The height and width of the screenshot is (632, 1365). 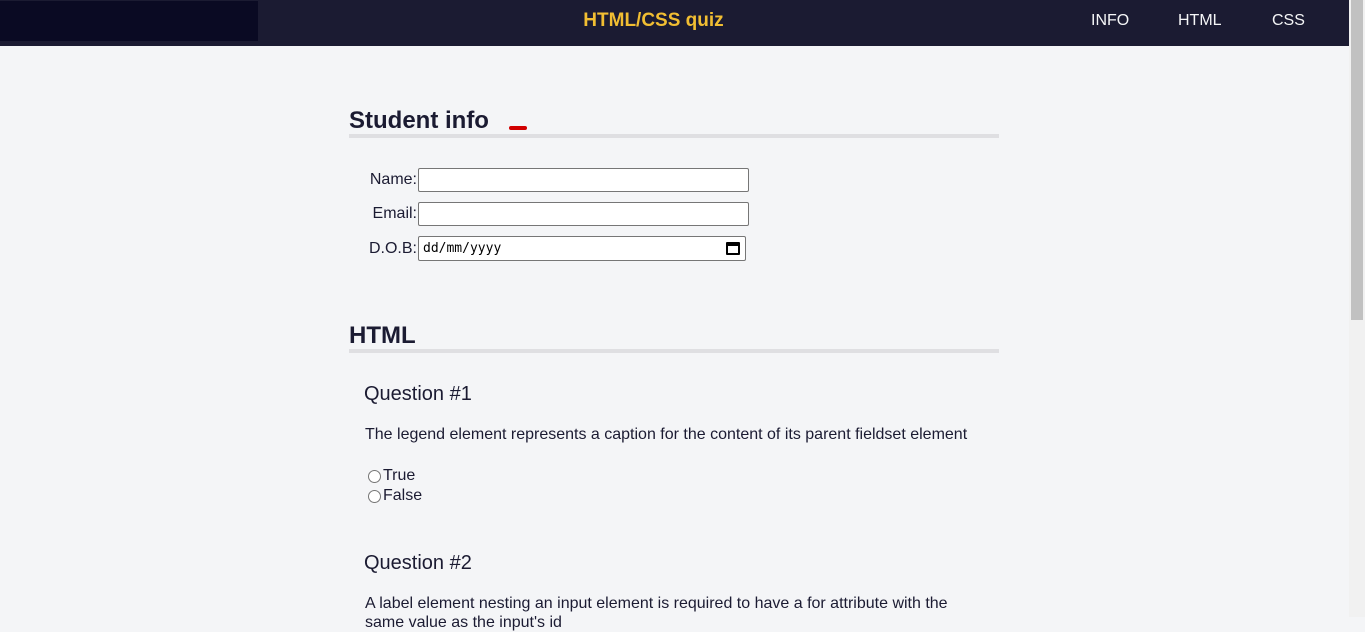 I want to click on dob-label: D.O.B:, so click(x=392, y=248).